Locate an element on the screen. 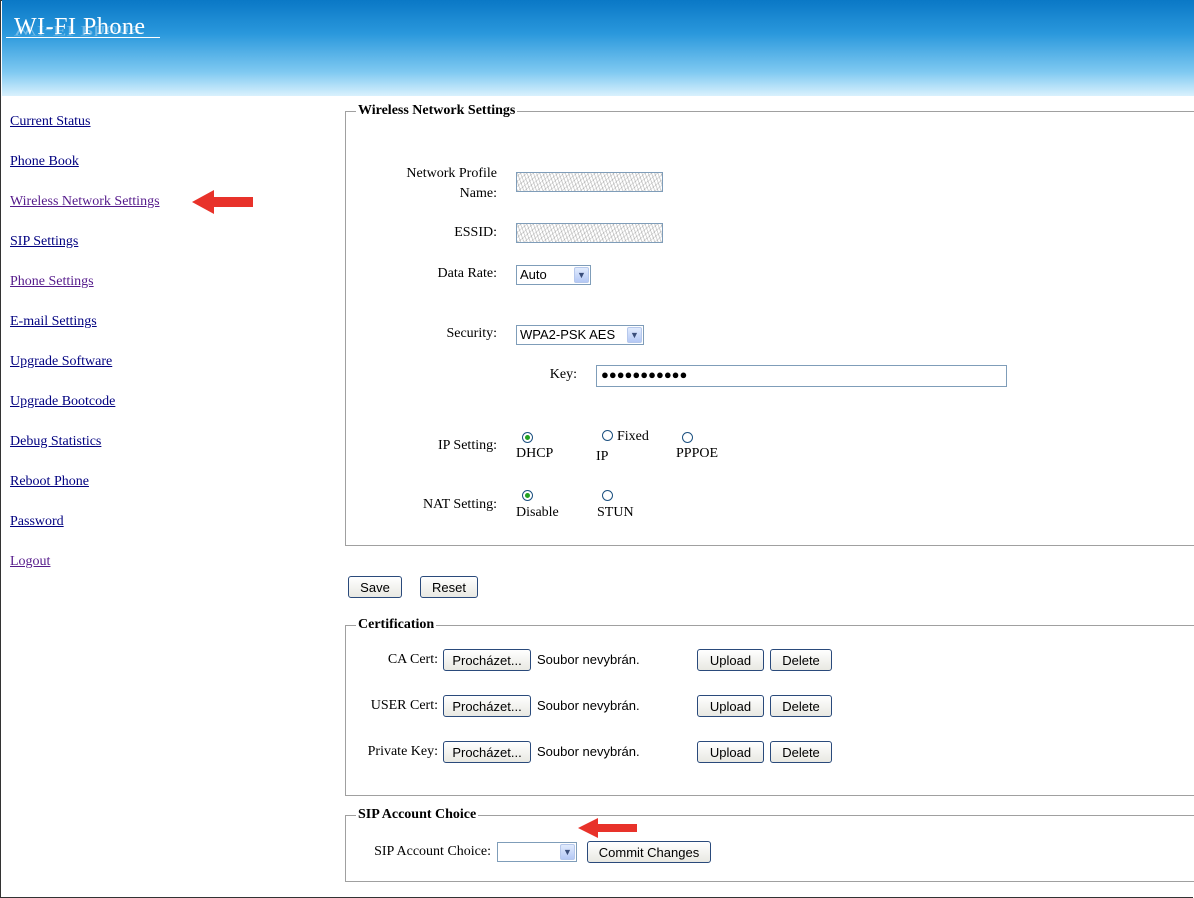 The image size is (1194, 898). sip-account-legend: SIP Account Choice is located at coordinates (417, 814).